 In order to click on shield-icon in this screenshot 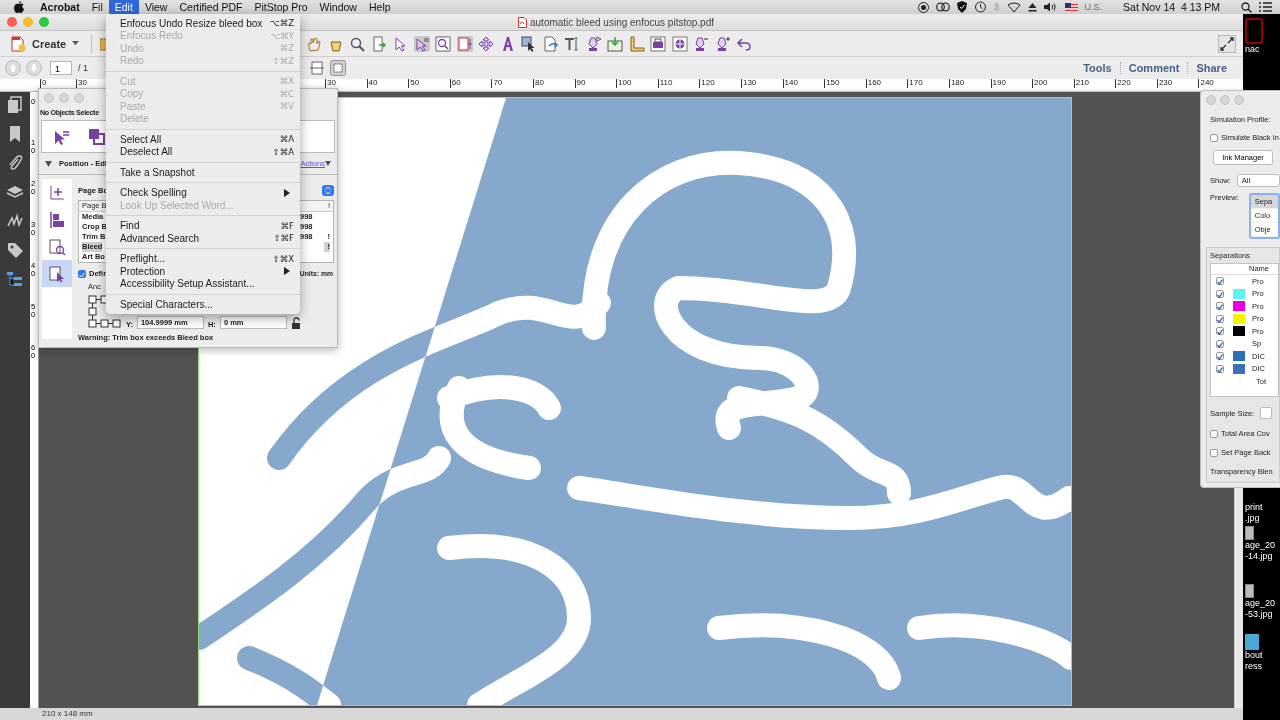, I will do `click(961, 7)`.